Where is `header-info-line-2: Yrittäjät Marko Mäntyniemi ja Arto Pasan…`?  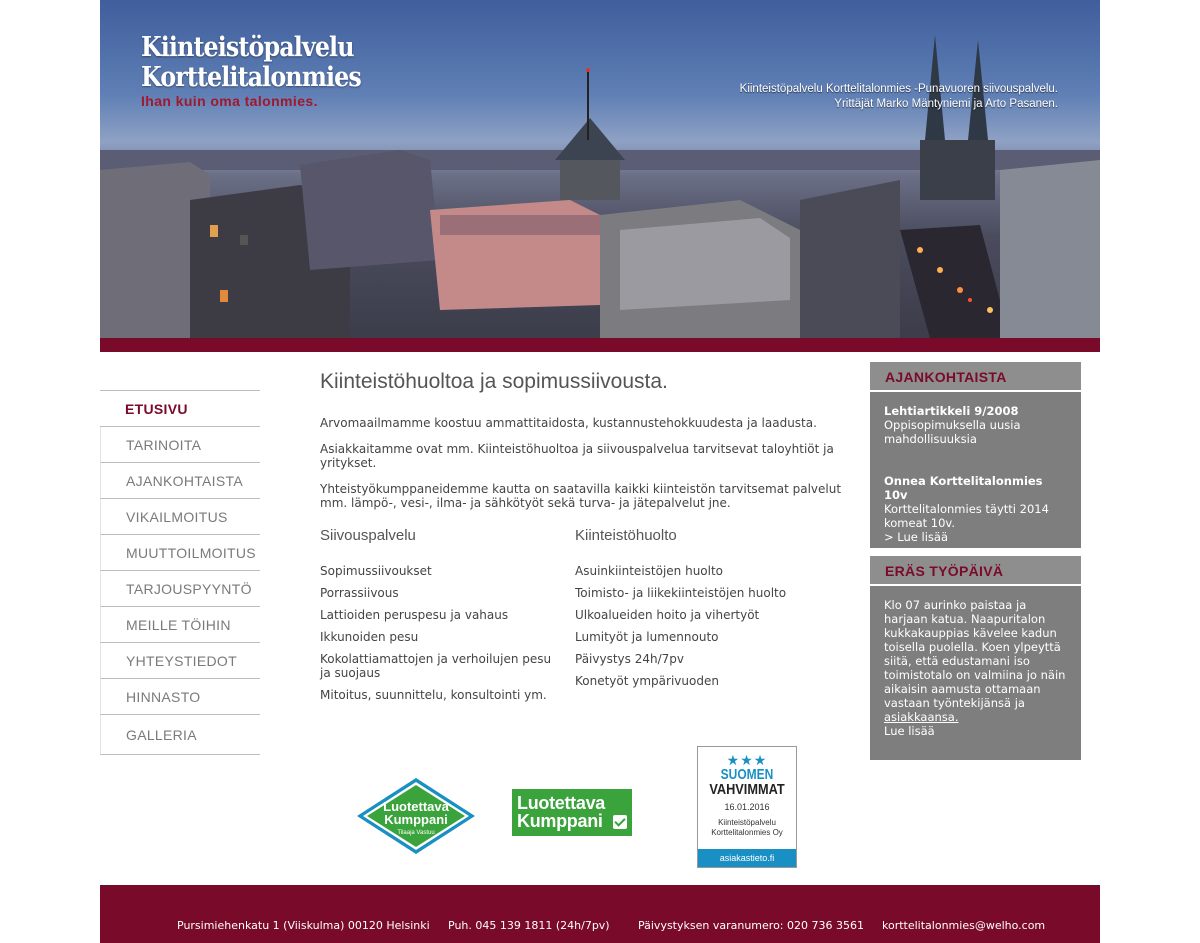
header-info-line-2: Yrittäjät Marko Mäntyniemi ja Arto Pasan… is located at coordinates (946, 104).